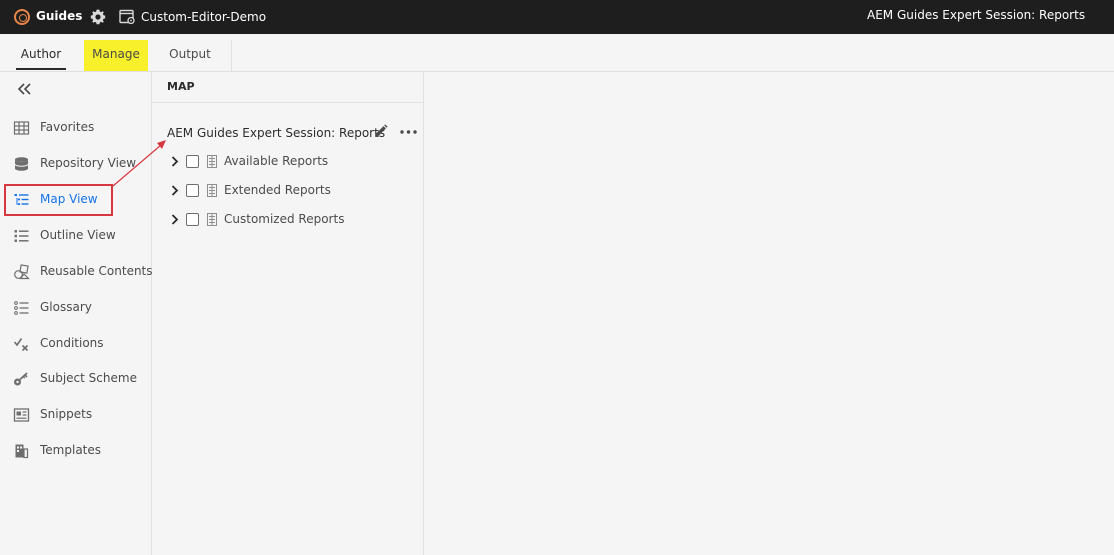 This screenshot has width=1114, height=555. Describe the element at coordinates (190, 55) in the screenshot. I see `tab-output: Output` at that location.